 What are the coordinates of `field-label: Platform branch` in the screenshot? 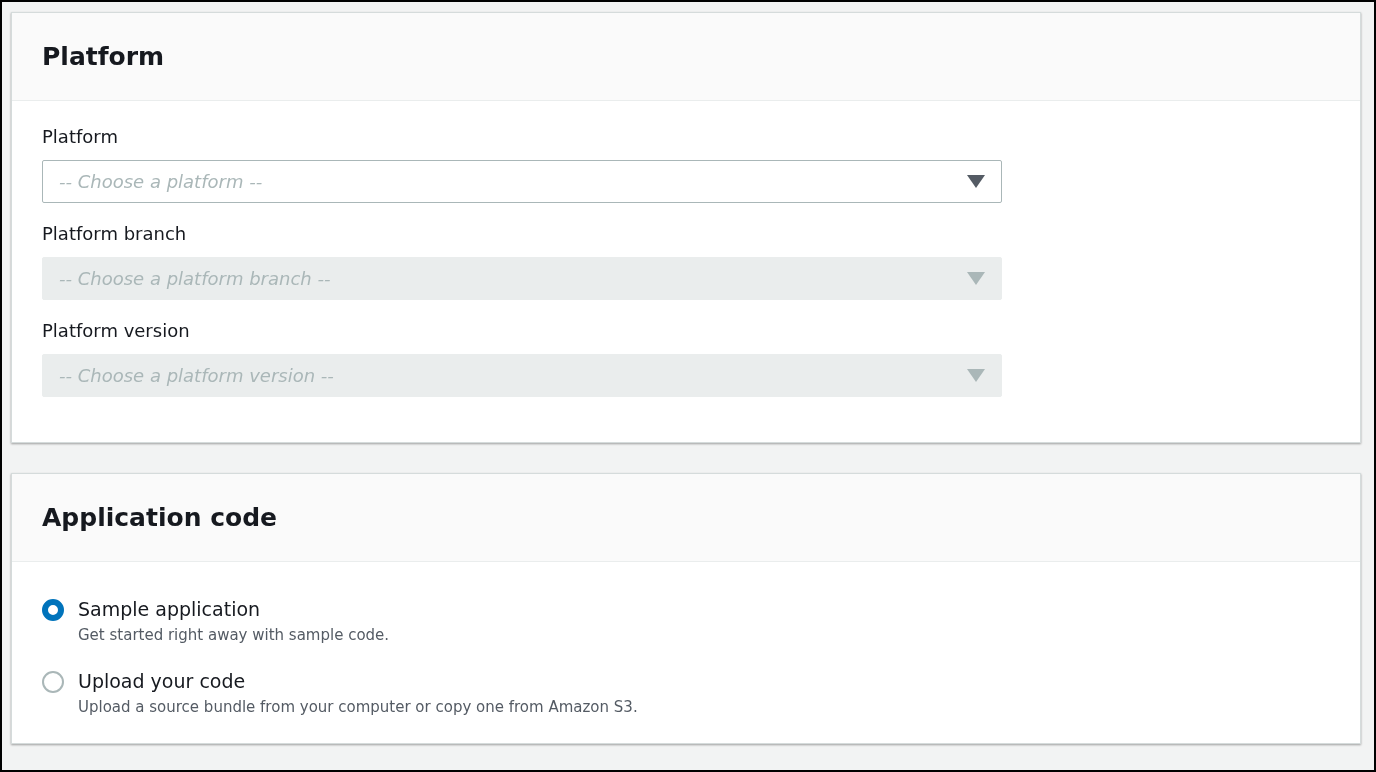 It's located at (115, 234).